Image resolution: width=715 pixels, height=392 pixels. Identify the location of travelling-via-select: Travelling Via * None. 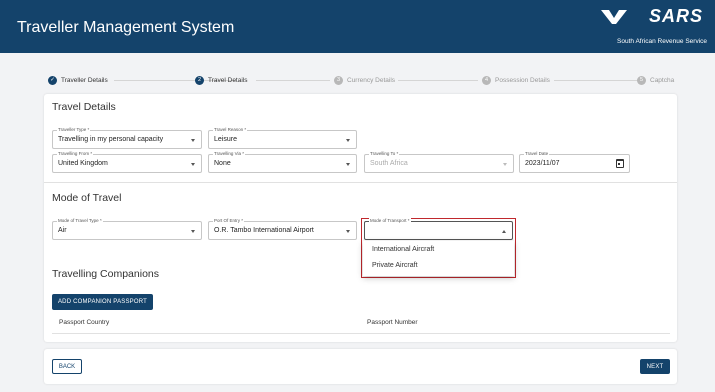
(282, 162).